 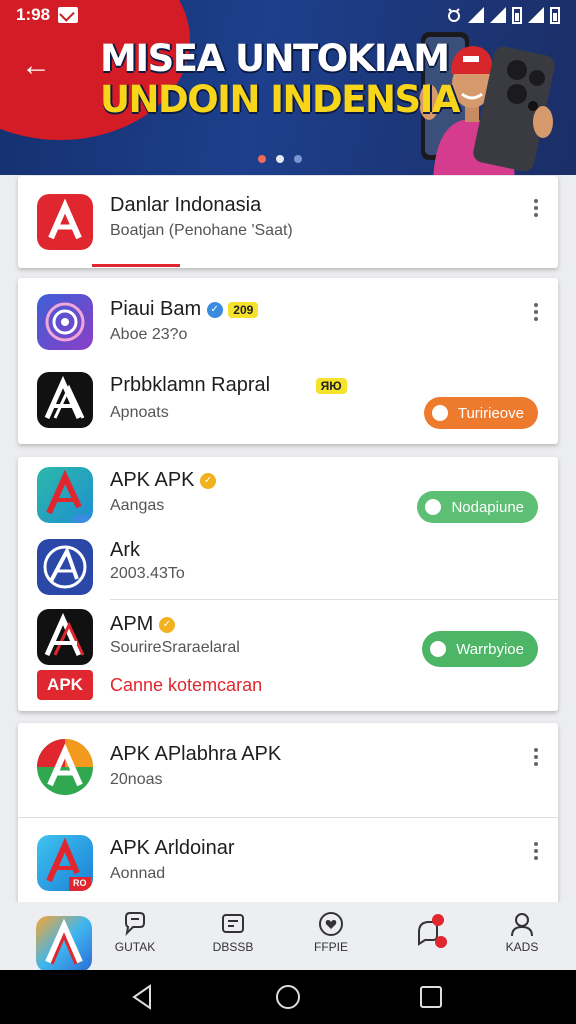 What do you see at coordinates (186, 685) in the screenshot?
I see `more-apps-link: Canne kotemcaran` at bounding box center [186, 685].